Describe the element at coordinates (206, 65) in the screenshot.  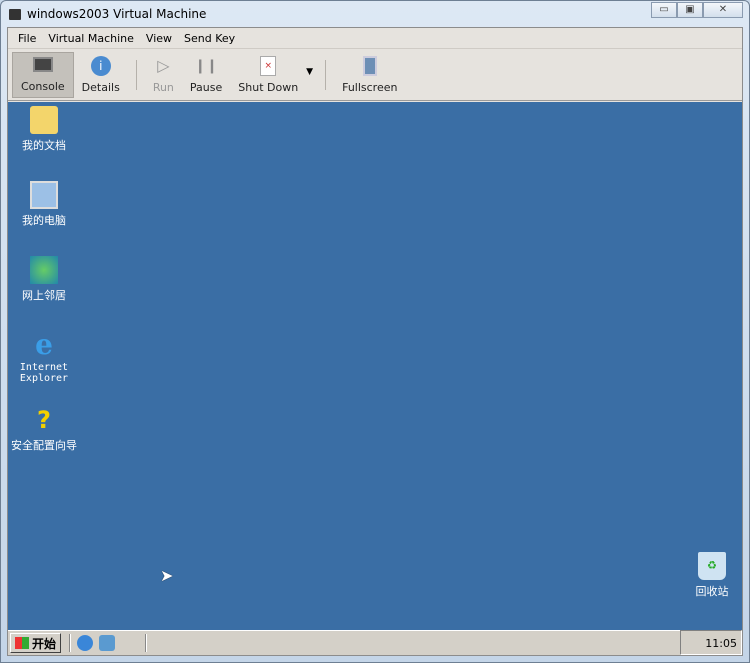
I see `pause-icon: ❙❙` at that location.